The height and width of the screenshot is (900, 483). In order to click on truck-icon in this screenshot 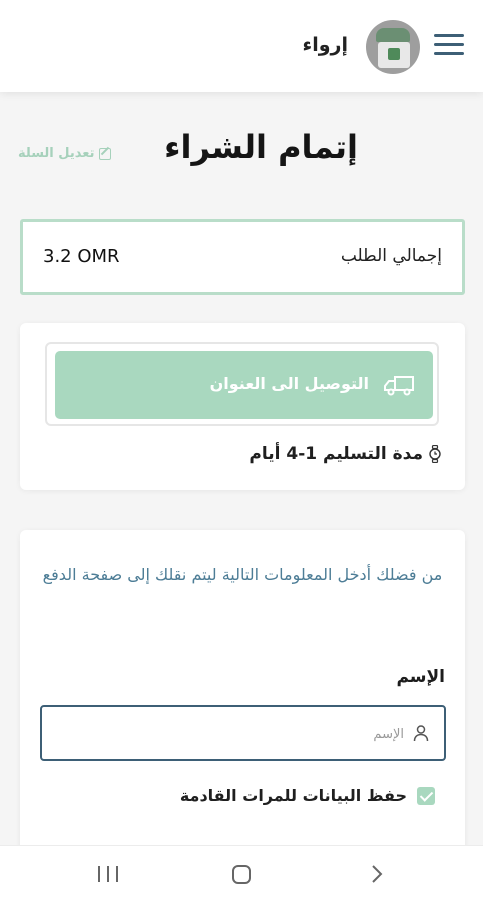, I will do `click(399, 386)`.